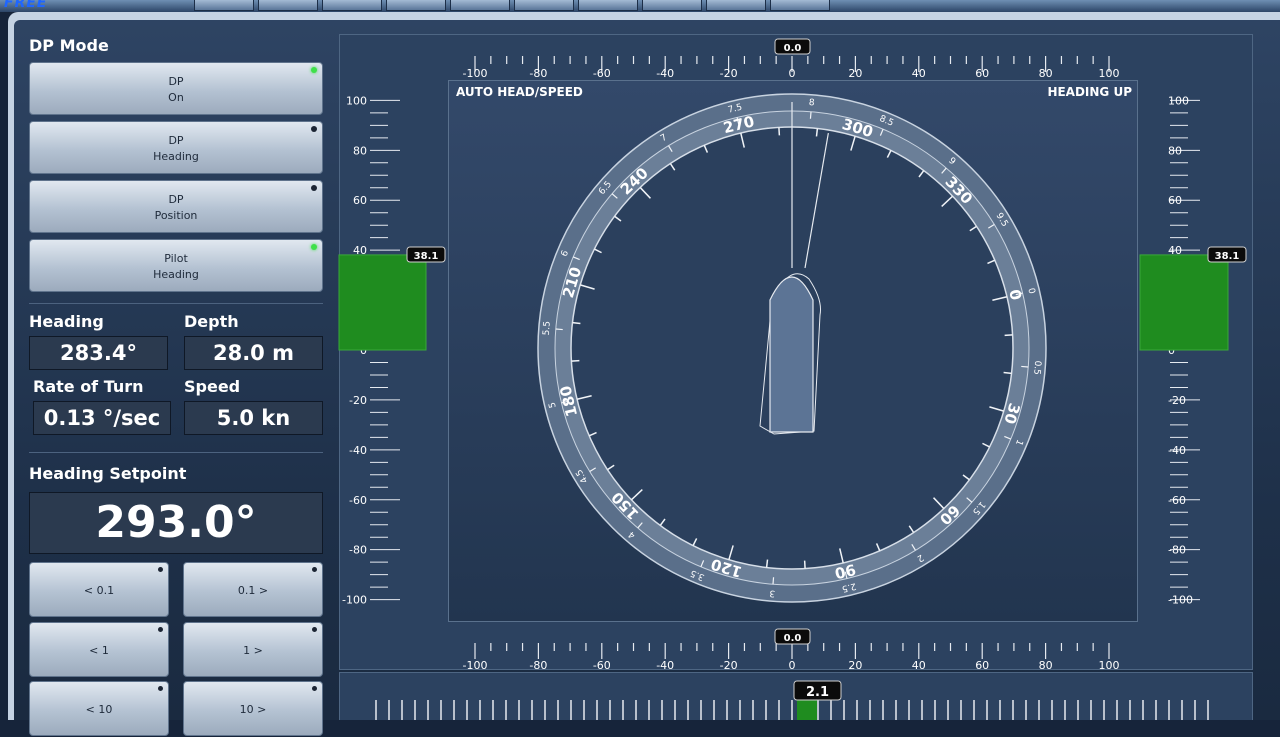 This screenshot has width=1280, height=737. I want to click on top-scale-value-box: 0.0, so click(792, 46).